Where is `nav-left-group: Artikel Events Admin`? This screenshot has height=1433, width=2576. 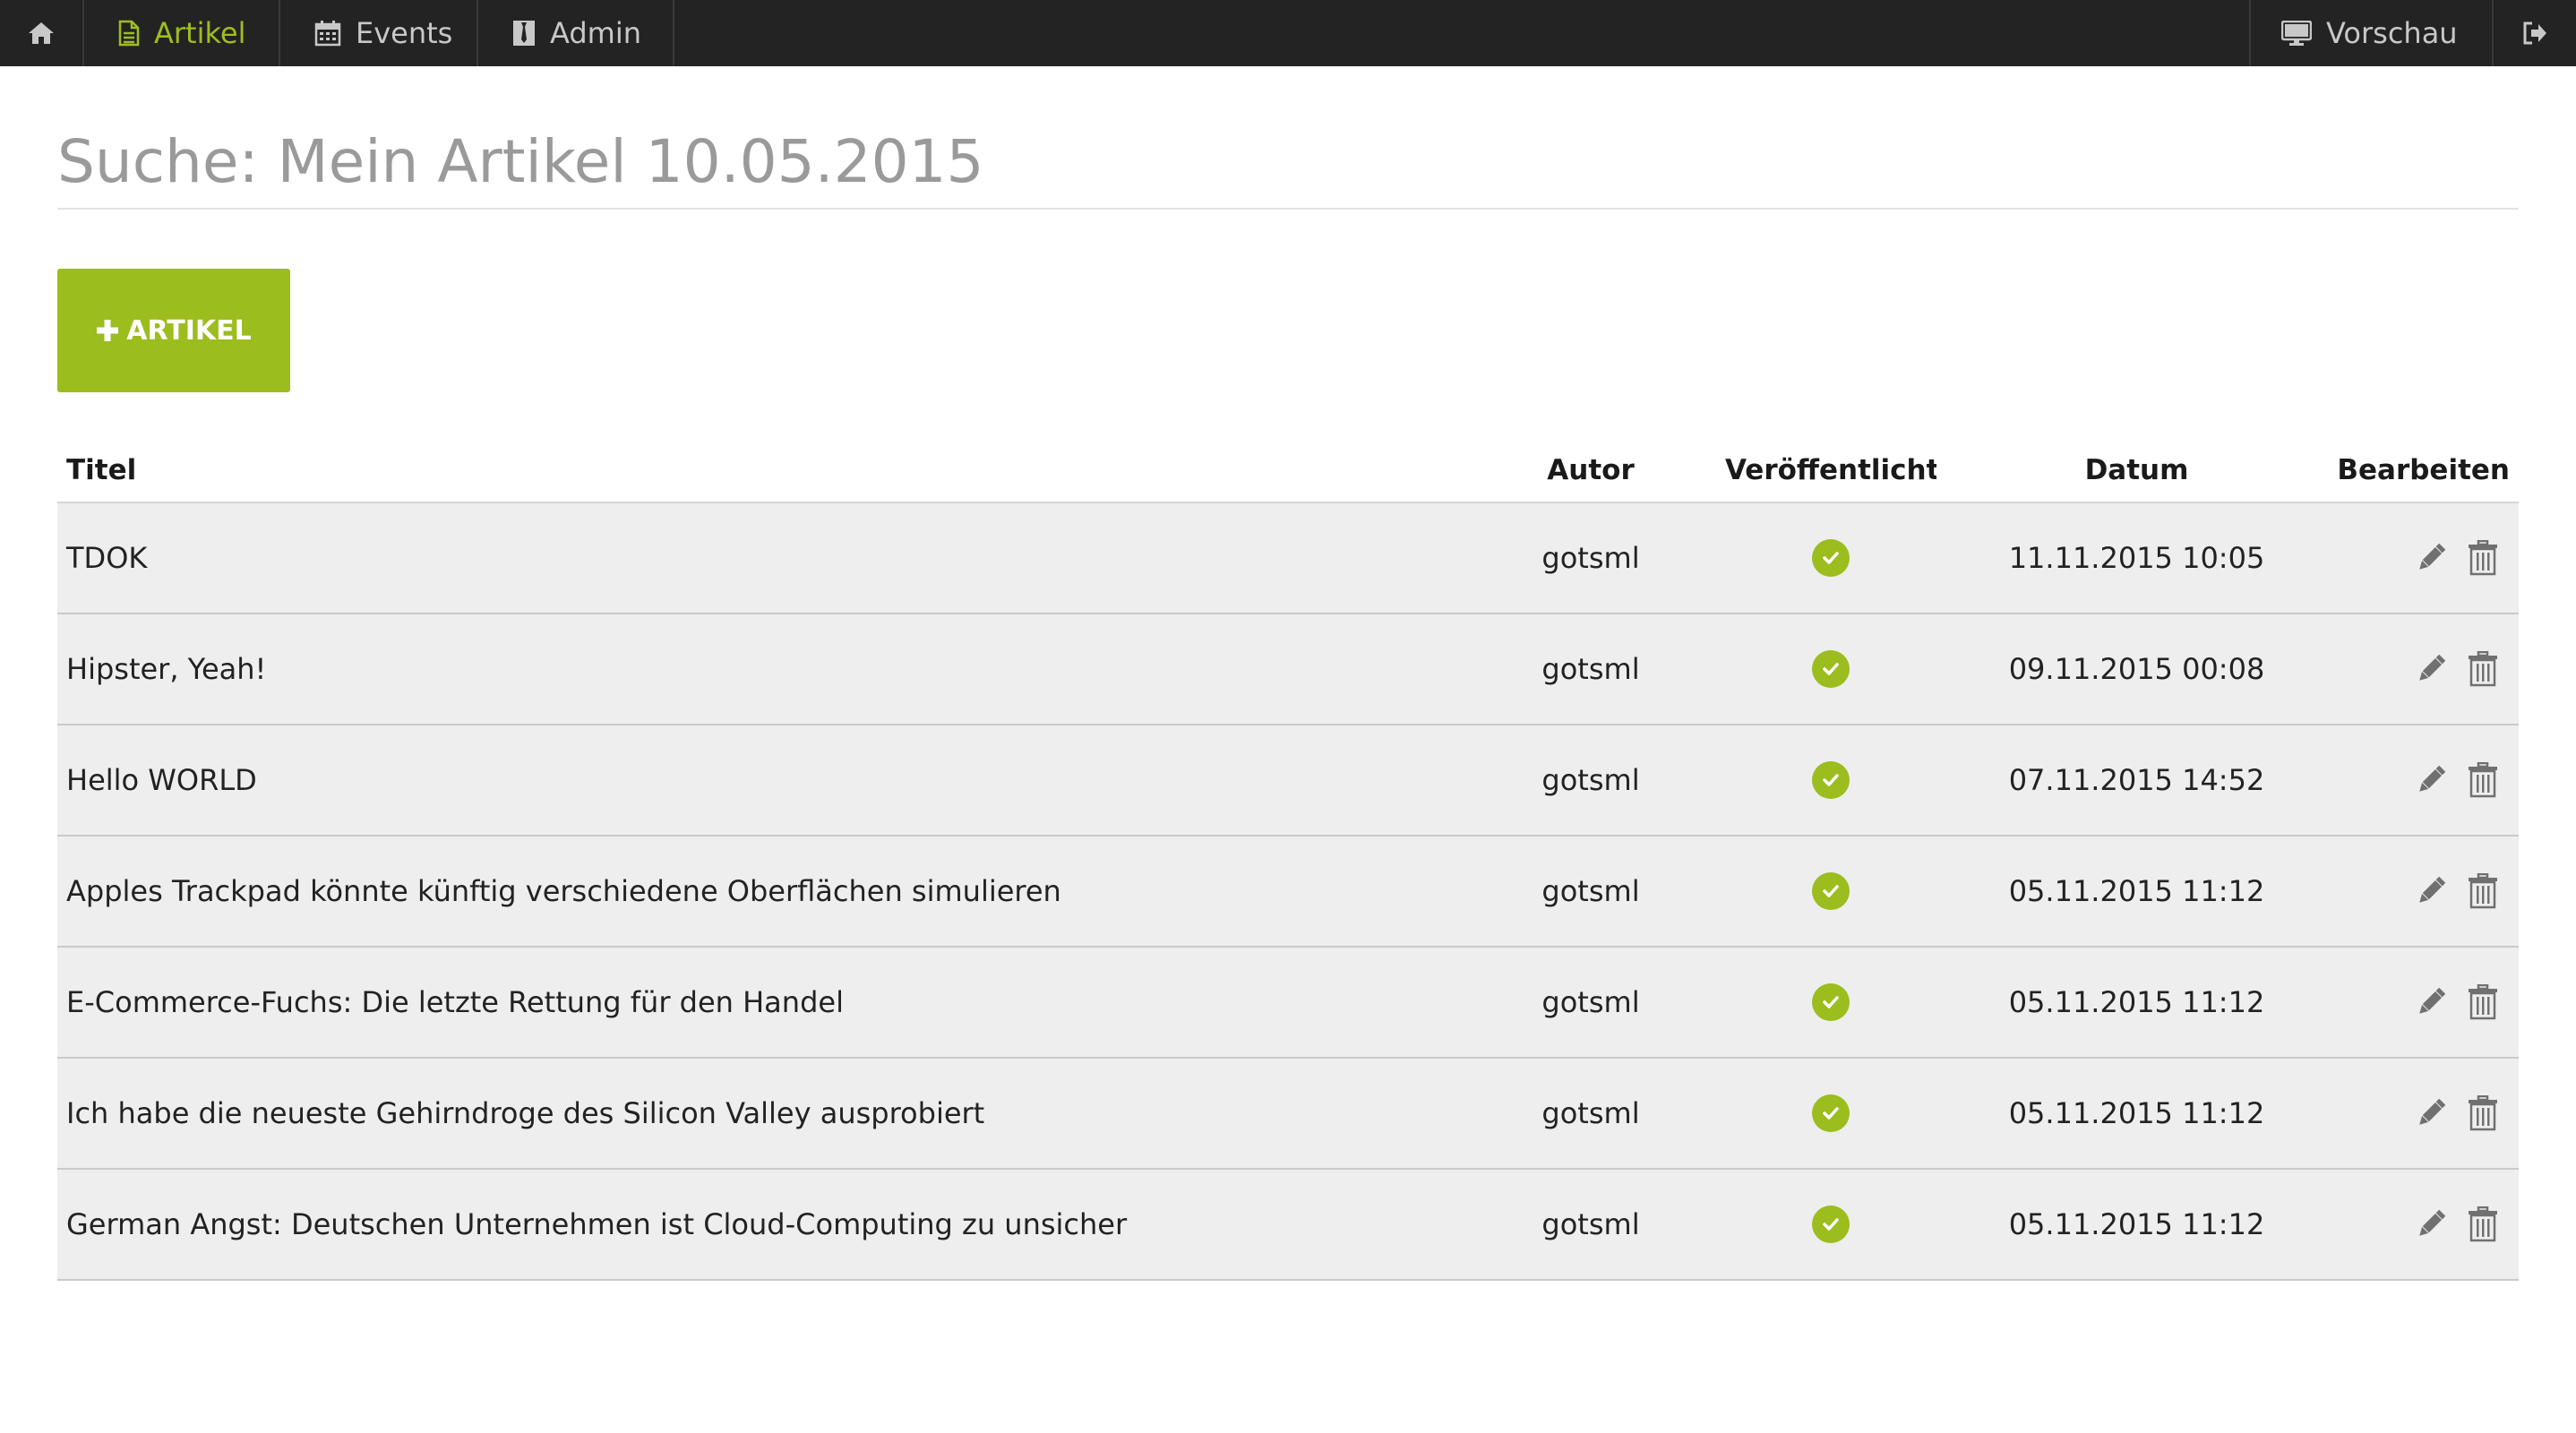
nav-left-group: Artikel Events Admin is located at coordinates (337, 33).